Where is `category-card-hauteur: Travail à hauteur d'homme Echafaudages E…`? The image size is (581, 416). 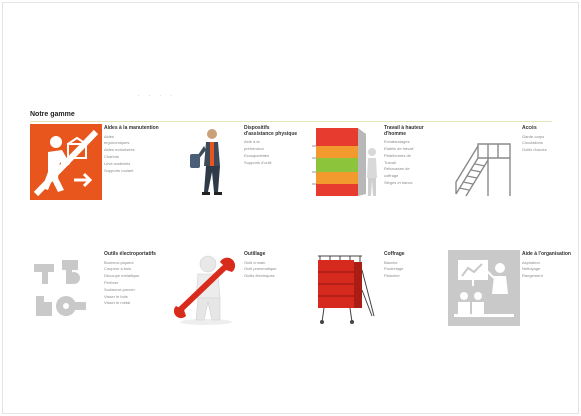
category-card-hauteur: Travail à hauteur d'homme Echafaudages E… is located at coordinates (375, 172).